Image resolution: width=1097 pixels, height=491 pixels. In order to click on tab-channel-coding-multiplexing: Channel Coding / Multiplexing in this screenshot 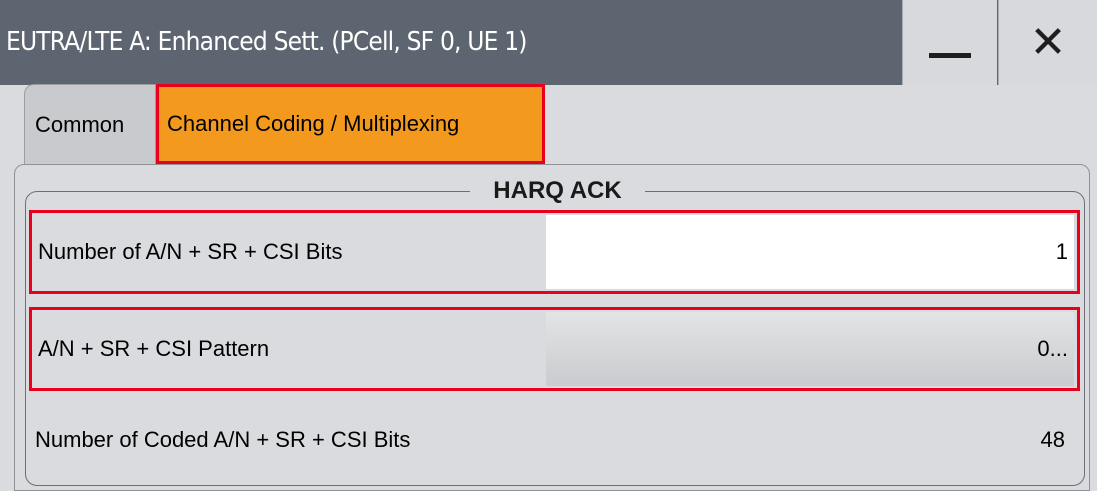, I will do `click(350, 124)`.